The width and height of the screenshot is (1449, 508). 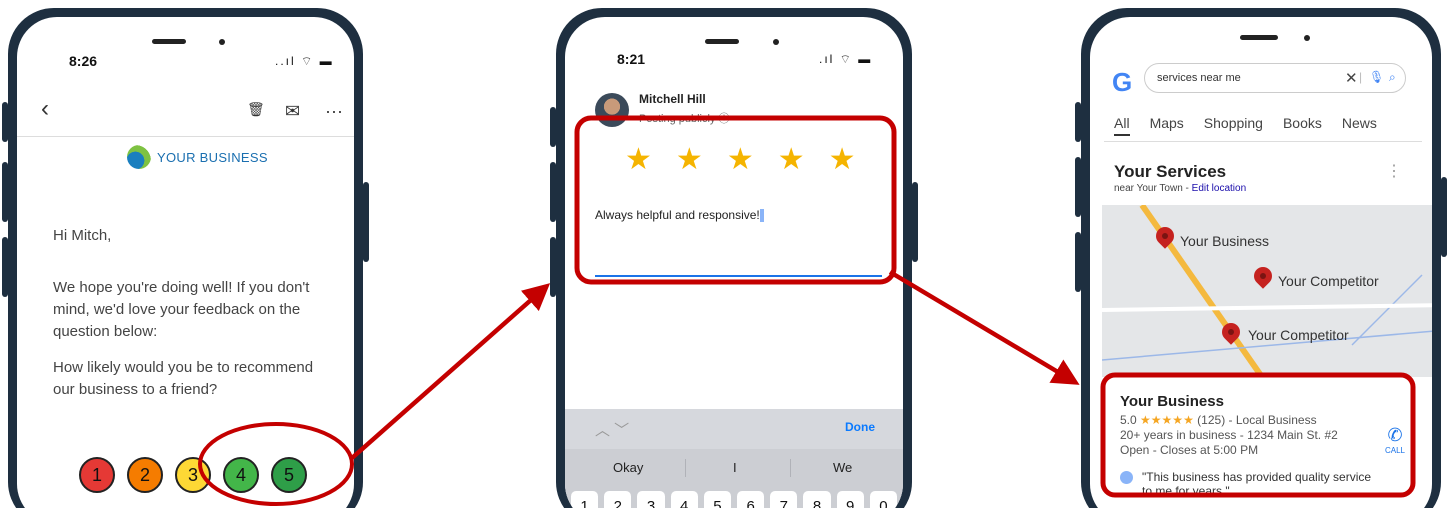 What do you see at coordinates (1172, 401) in the screenshot?
I see `listing-name: Your Business` at bounding box center [1172, 401].